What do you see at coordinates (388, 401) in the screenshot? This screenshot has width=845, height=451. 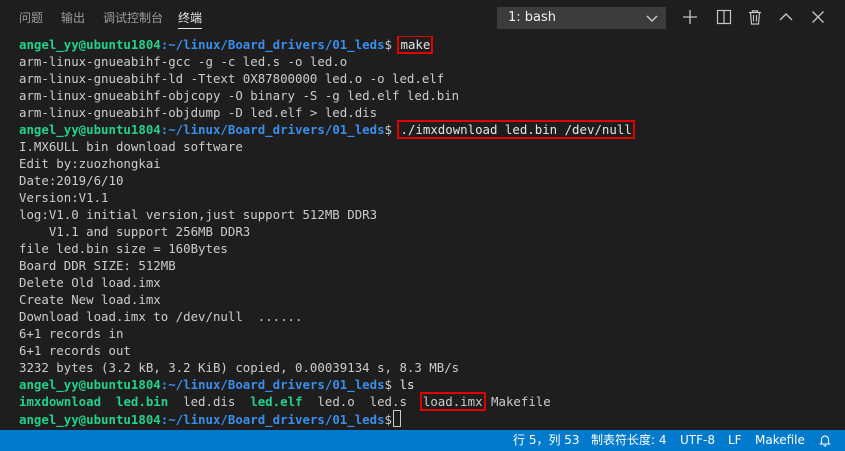 I see `ls-item: led.s` at bounding box center [388, 401].